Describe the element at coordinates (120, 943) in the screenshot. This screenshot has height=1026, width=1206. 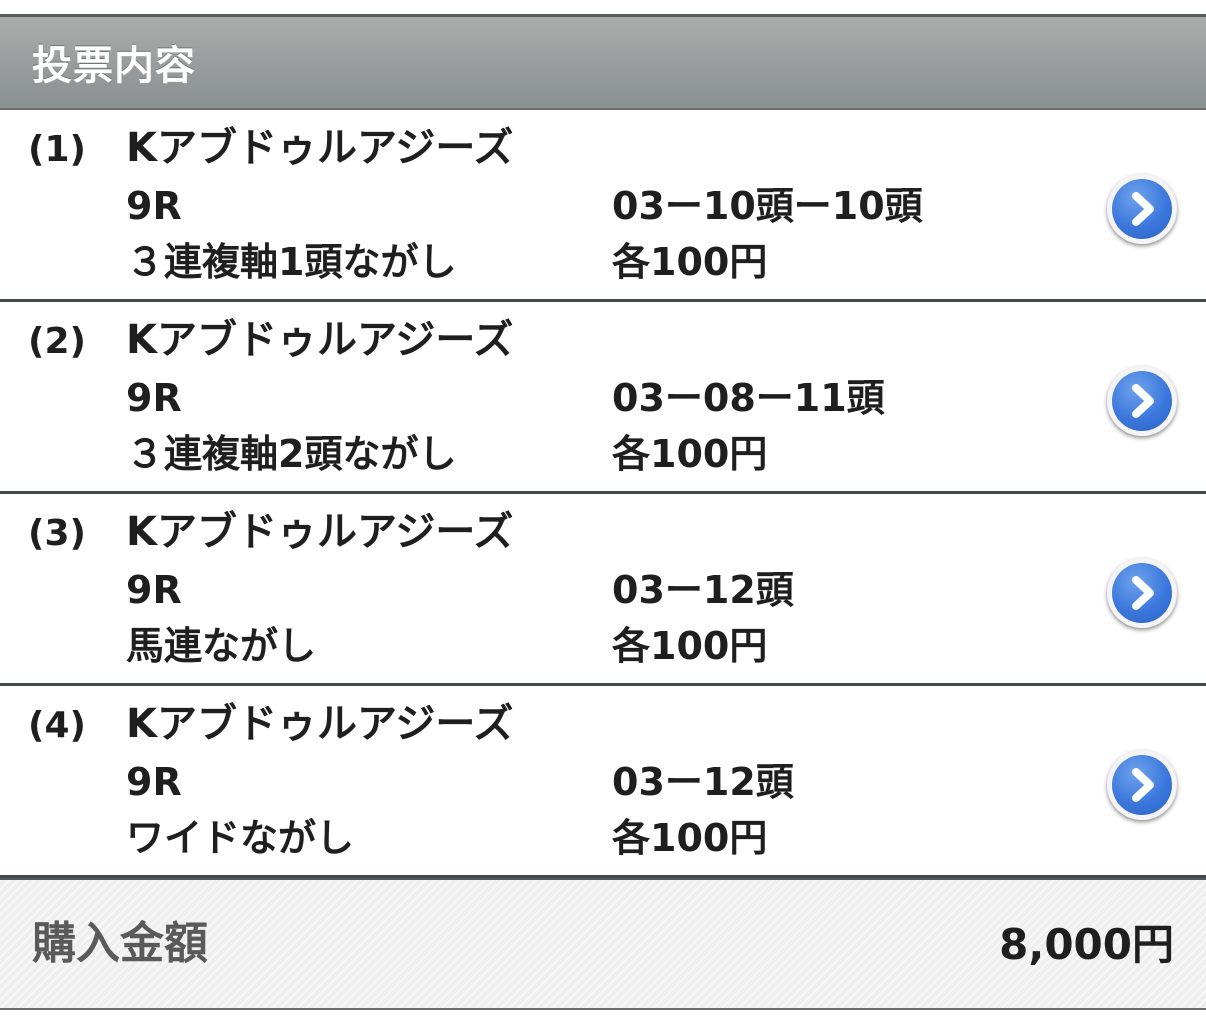
I see `total-label: 購入金額` at that location.